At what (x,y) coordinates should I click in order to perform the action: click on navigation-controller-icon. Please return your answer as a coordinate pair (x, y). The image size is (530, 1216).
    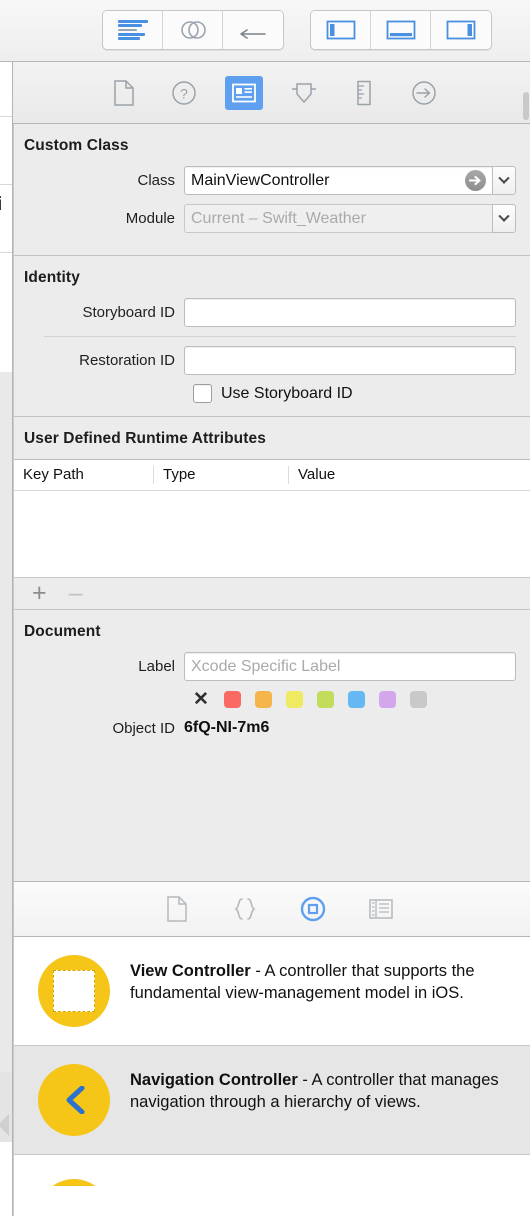
    Looking at the image, I should click on (74, 1100).